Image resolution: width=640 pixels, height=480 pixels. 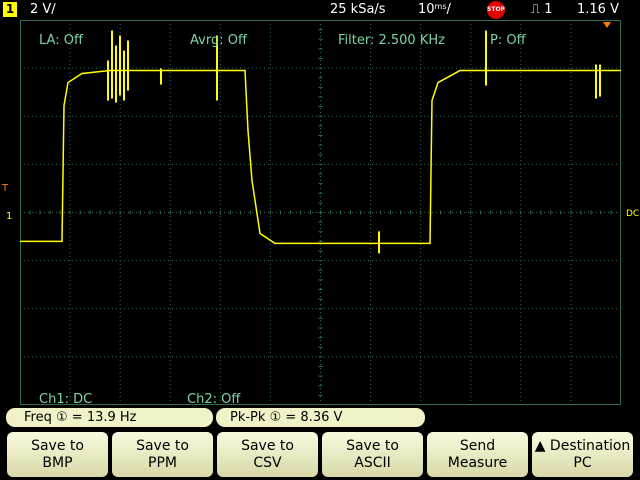 I want to click on save-ascii-button: Save to ASCII, so click(x=372, y=454).